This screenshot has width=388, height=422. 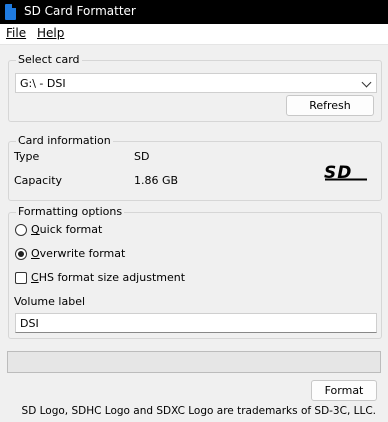 I want to click on refresh-button-label: Refresh, so click(x=330, y=105).